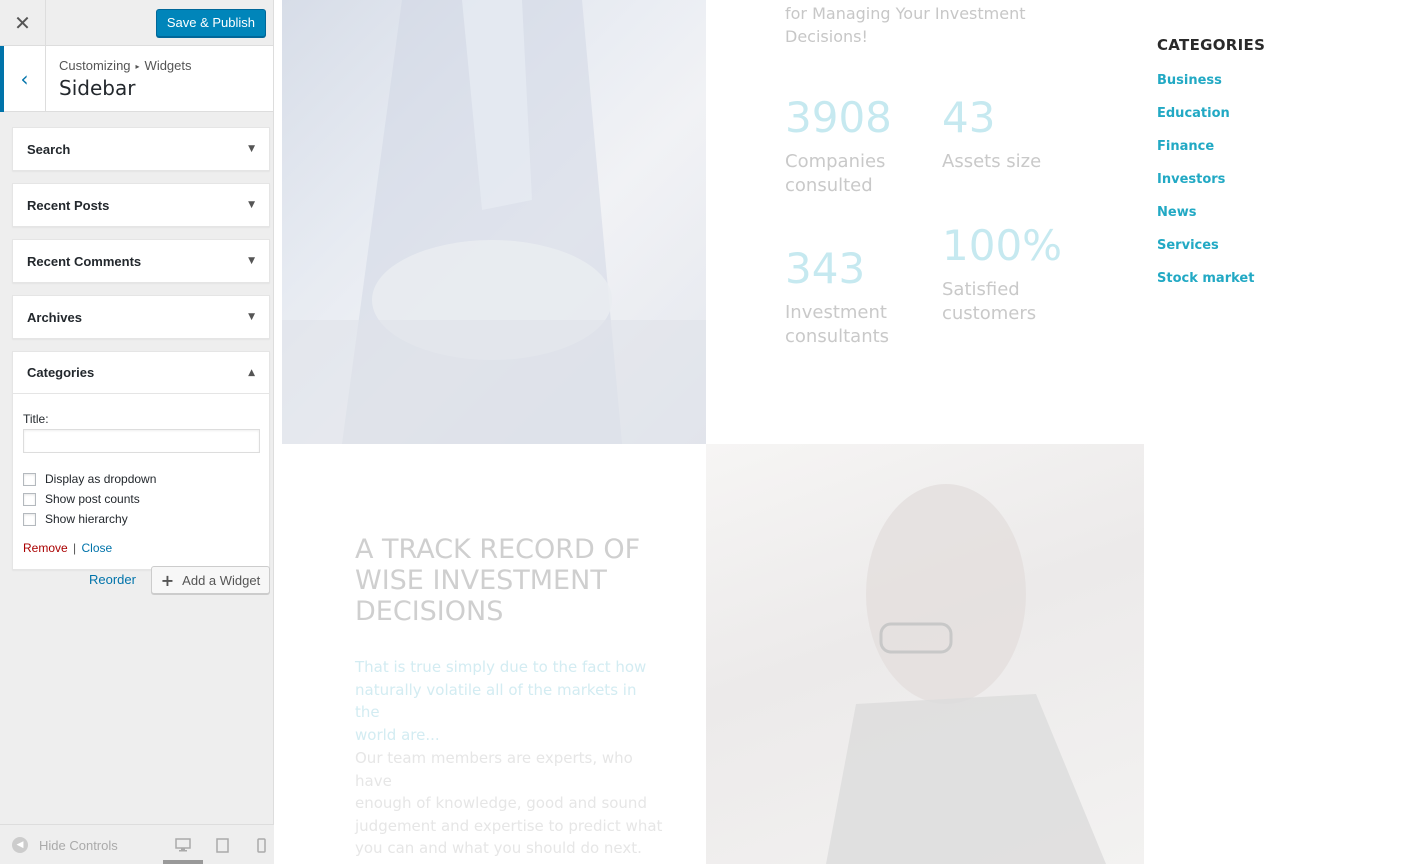  Describe the element at coordinates (498, 549) in the screenshot. I see `heading-line: A TRACK RECORD OF` at that location.